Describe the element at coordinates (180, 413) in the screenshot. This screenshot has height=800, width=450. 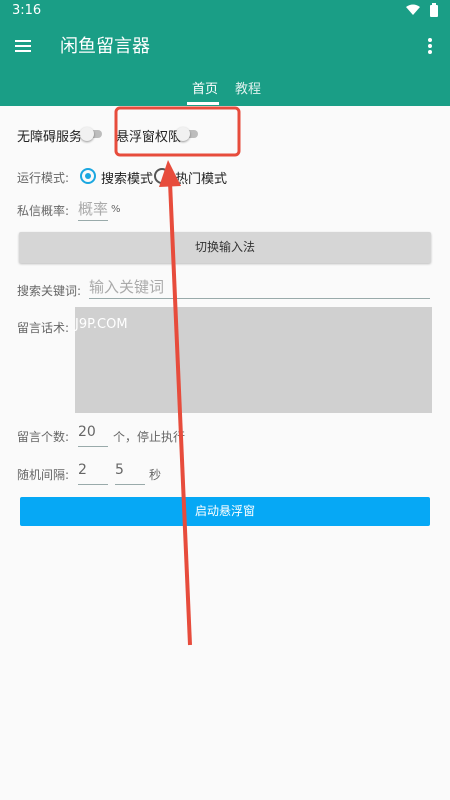
I see `annotation-arrow-line` at that location.